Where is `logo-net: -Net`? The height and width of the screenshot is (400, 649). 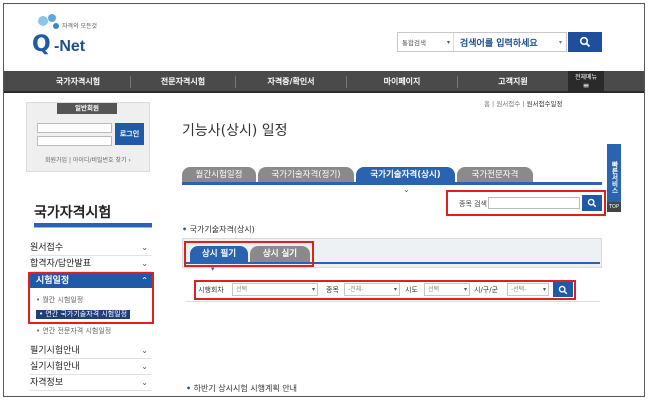 logo-net: -Net is located at coordinates (70, 46).